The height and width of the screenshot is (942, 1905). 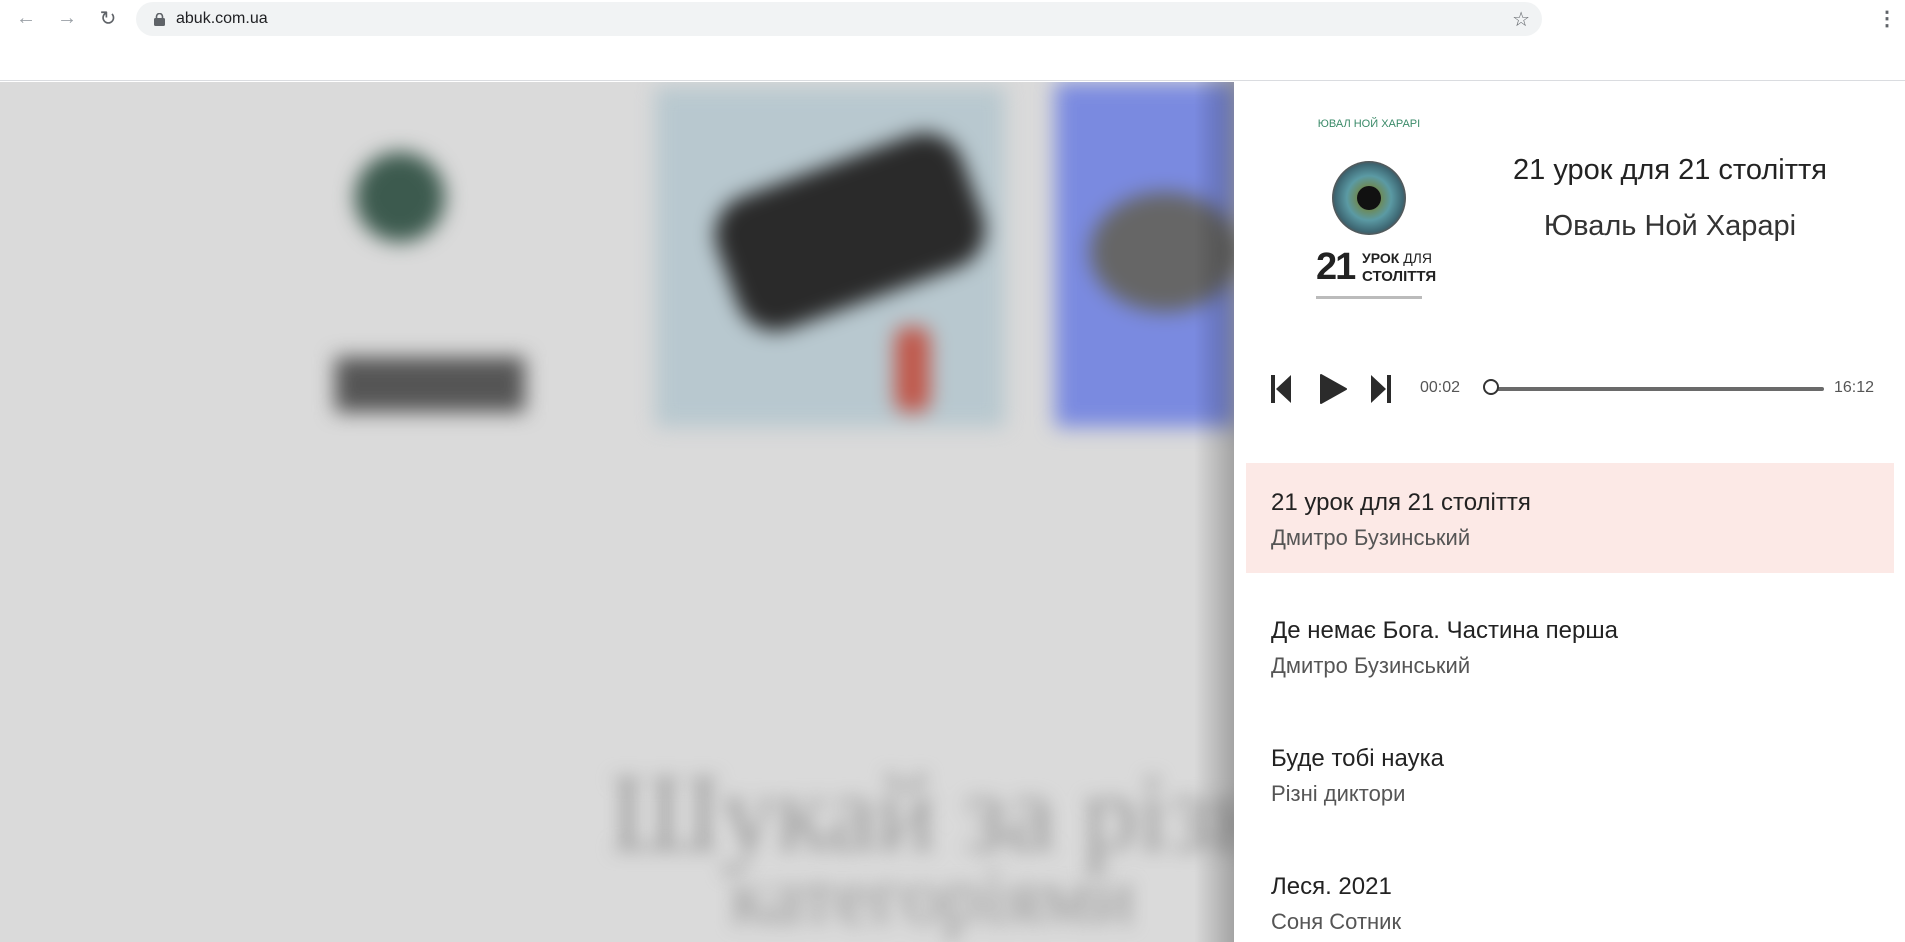 I want to click on book-cover: ЮВАЛ НОЙ ХАРАРІ 21 УРОК ДЛЯ СТОЛІТТЯ, so click(x=1370, y=213).